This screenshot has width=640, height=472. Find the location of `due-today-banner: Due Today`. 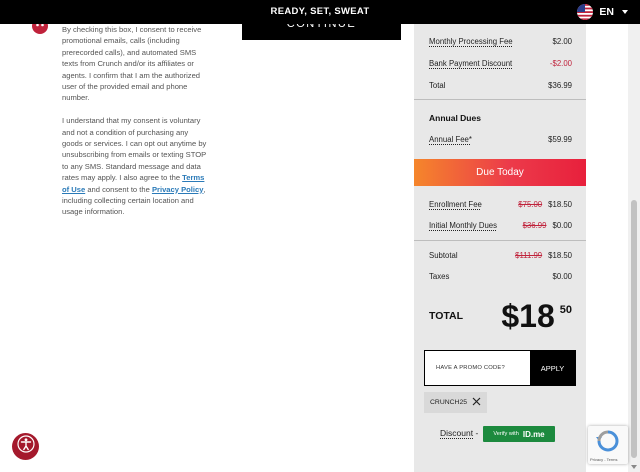

due-today-banner: Due Today is located at coordinates (500, 172).